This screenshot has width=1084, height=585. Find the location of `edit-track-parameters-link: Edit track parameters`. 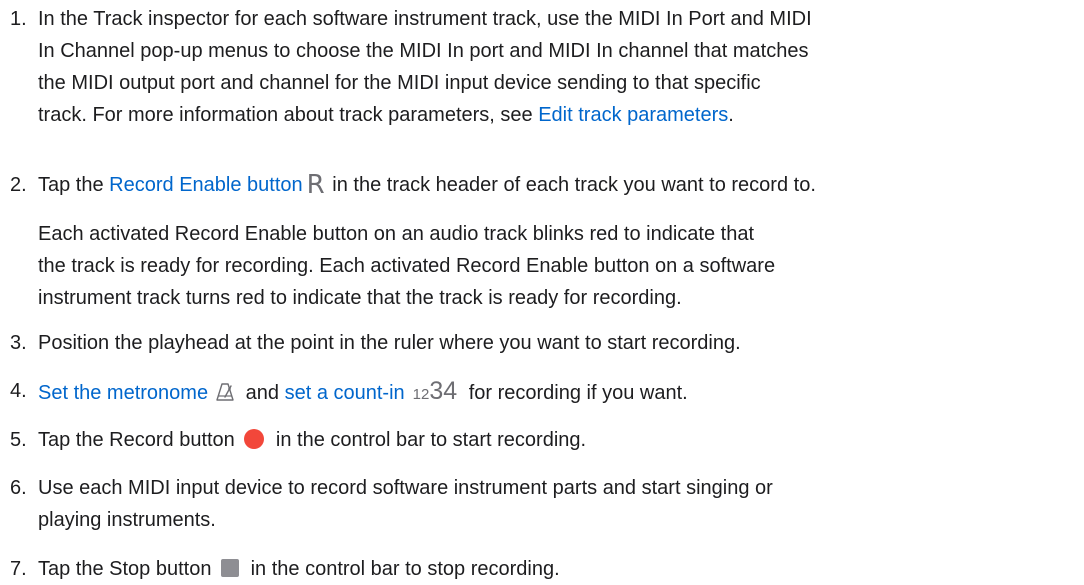

edit-track-parameters-link: Edit track parameters is located at coordinates (633, 115).